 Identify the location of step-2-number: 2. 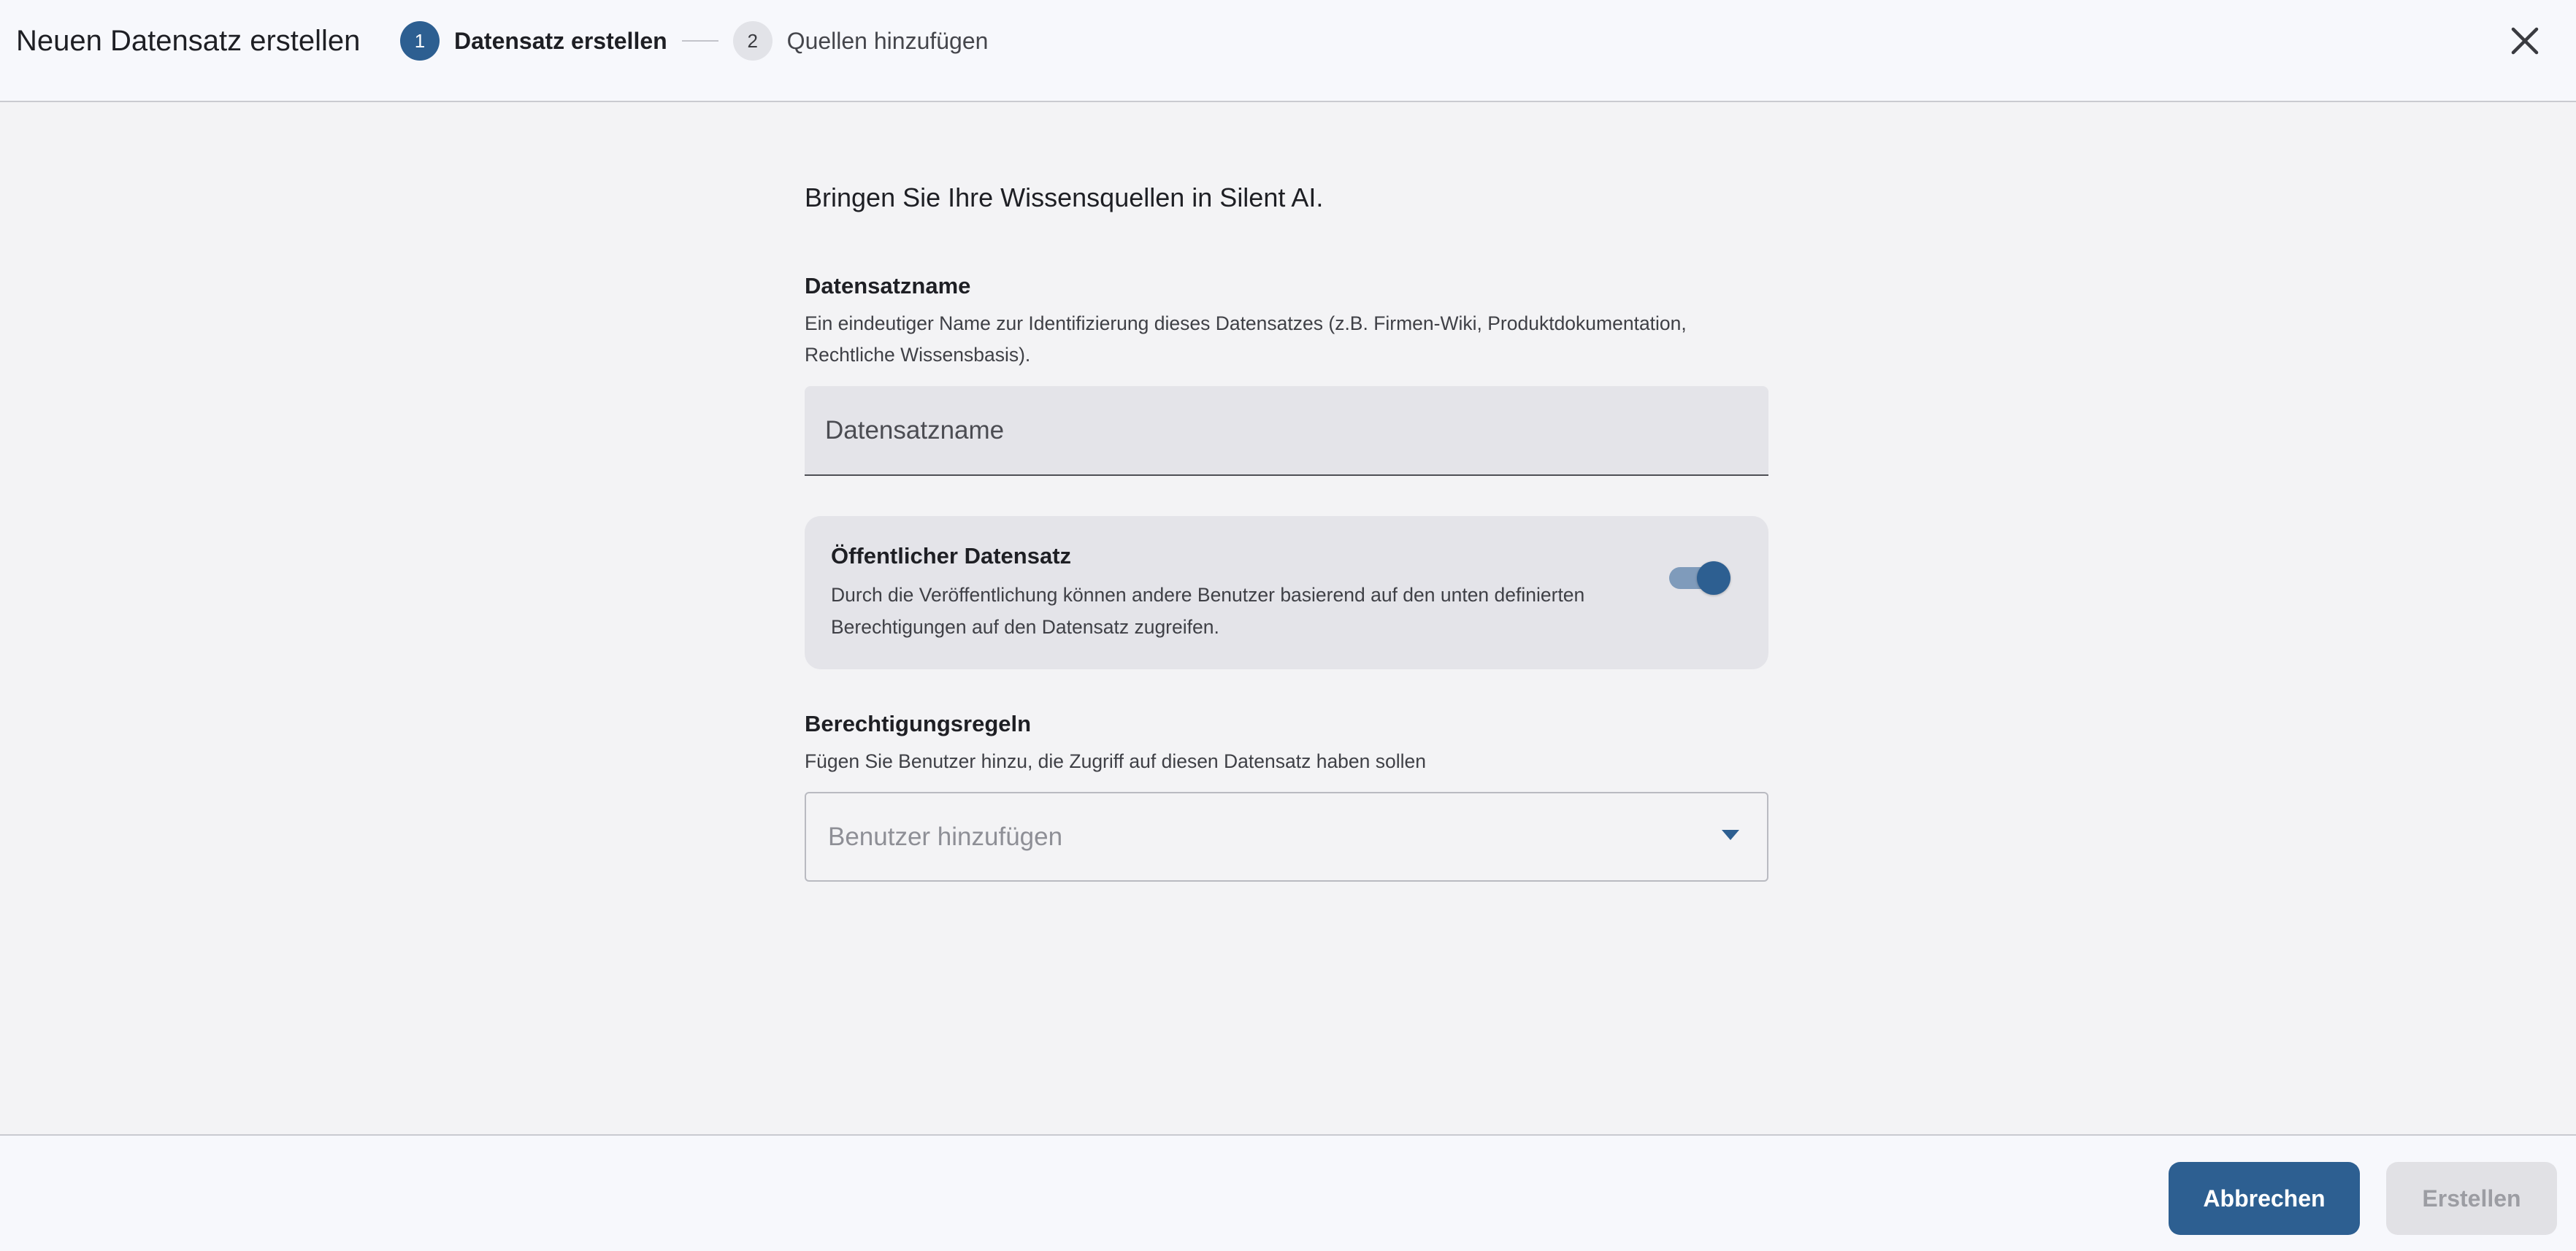
(752, 41).